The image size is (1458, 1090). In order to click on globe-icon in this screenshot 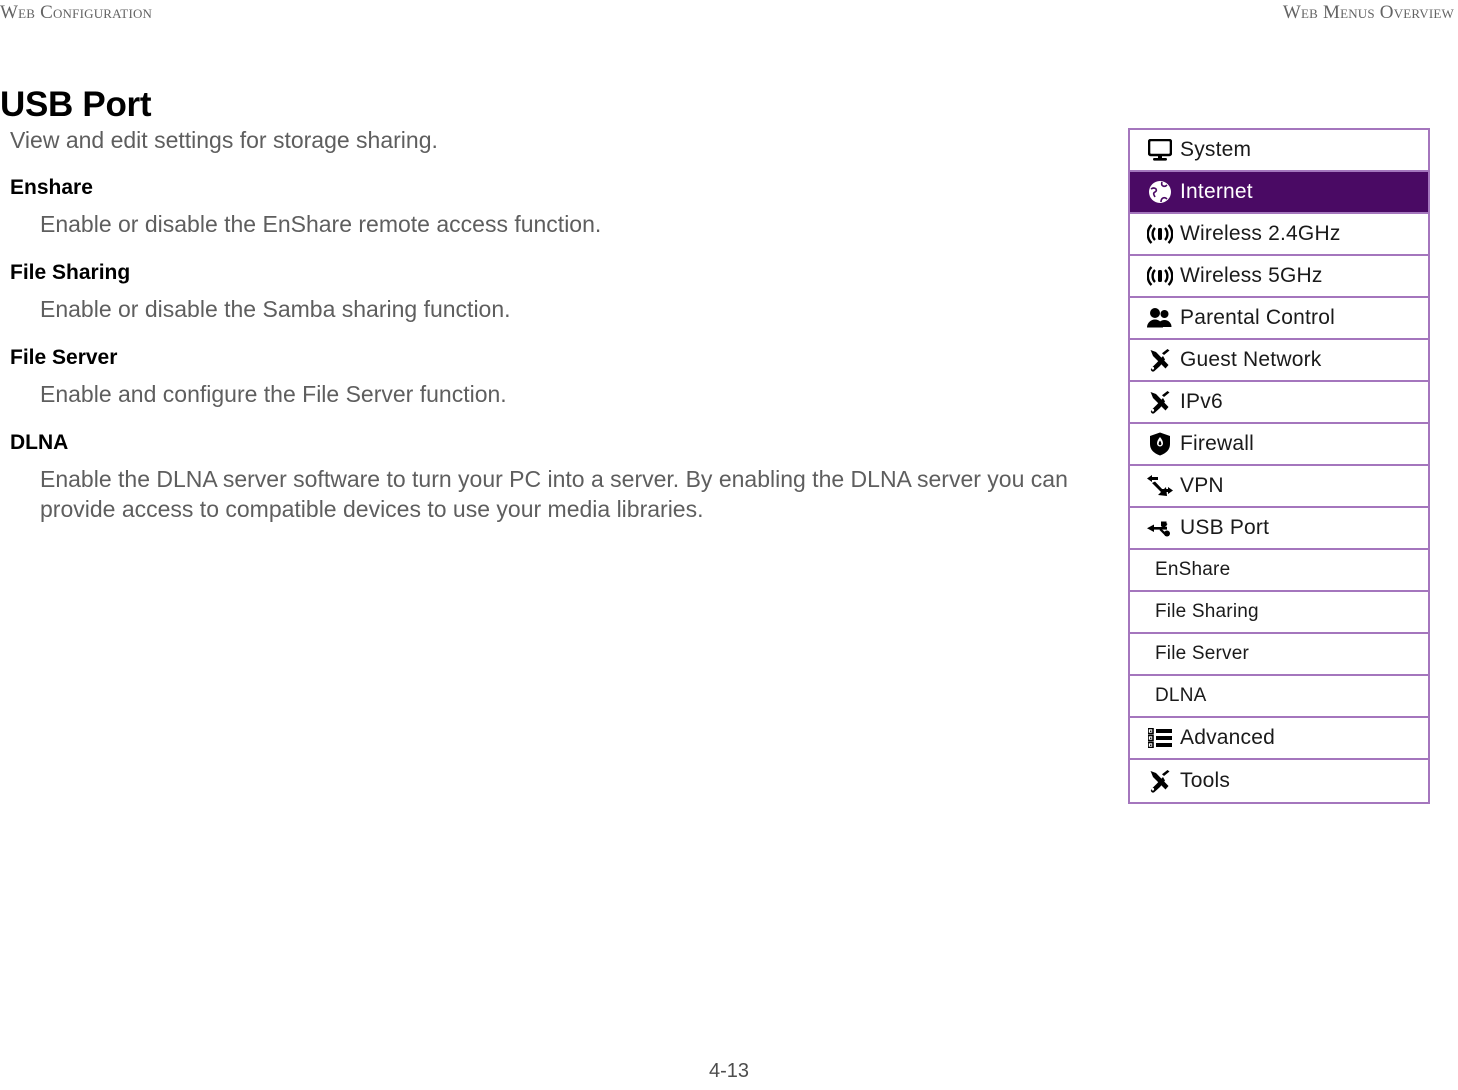, I will do `click(1160, 192)`.